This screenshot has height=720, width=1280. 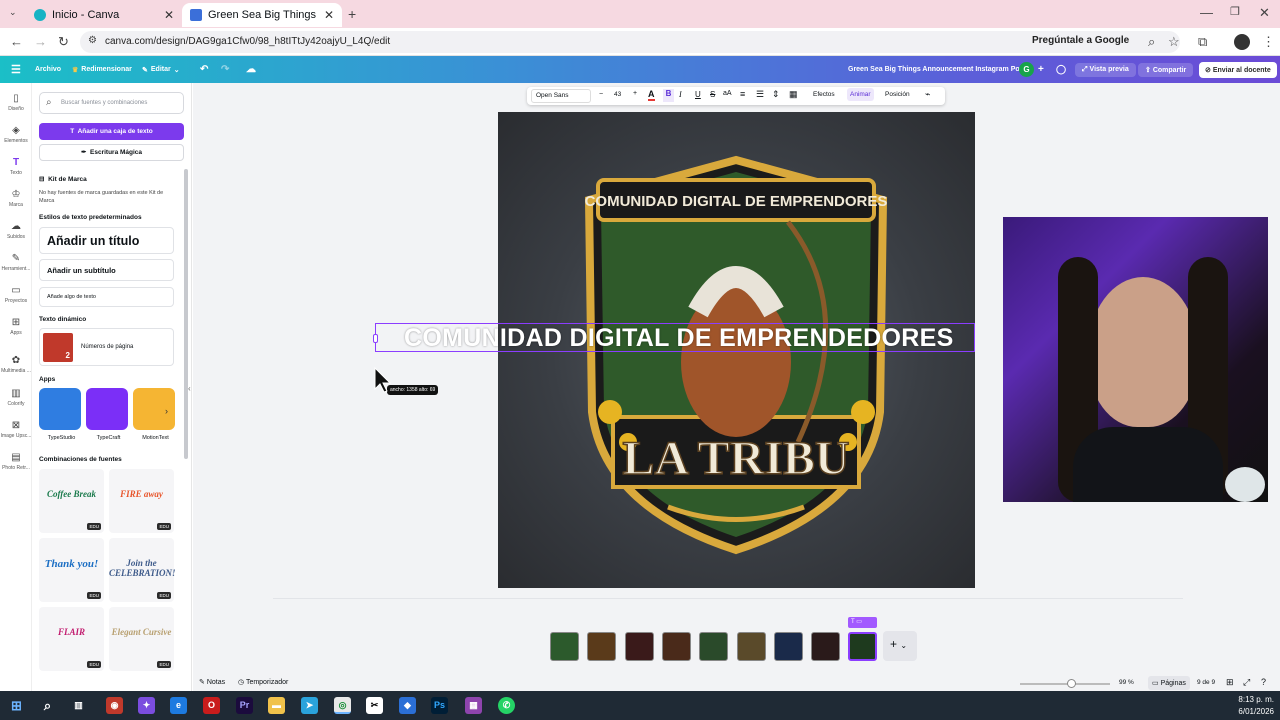 I want to click on animar-button: Animar, so click(x=860, y=94).